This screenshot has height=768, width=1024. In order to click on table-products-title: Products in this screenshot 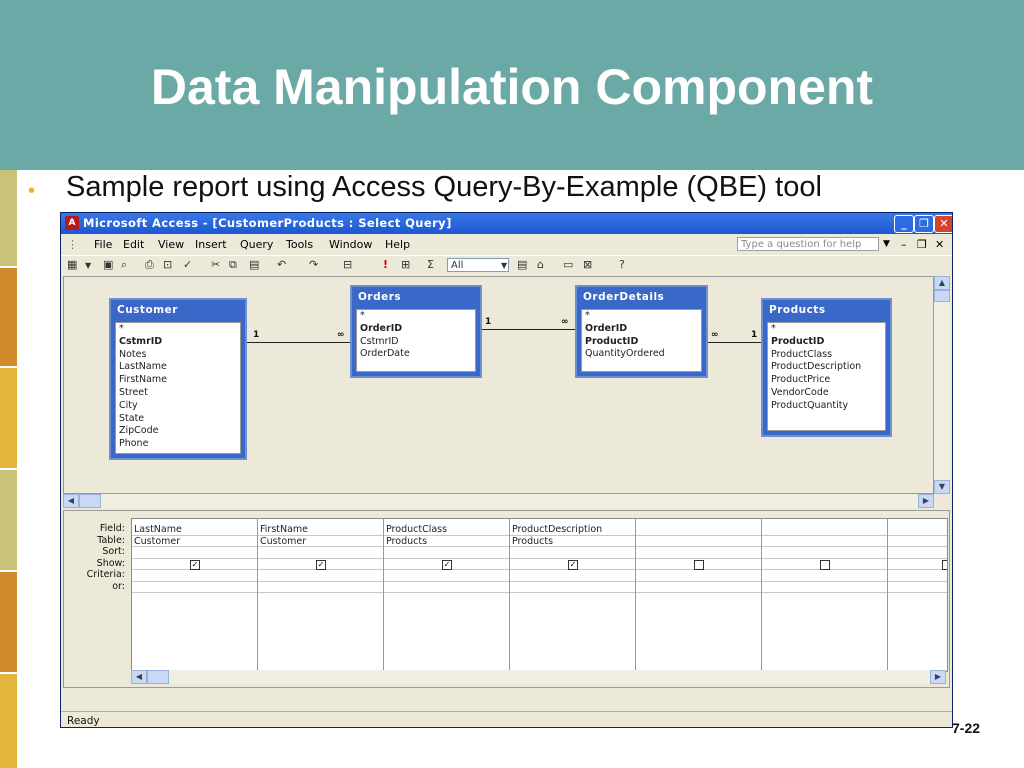, I will do `click(826, 310)`.